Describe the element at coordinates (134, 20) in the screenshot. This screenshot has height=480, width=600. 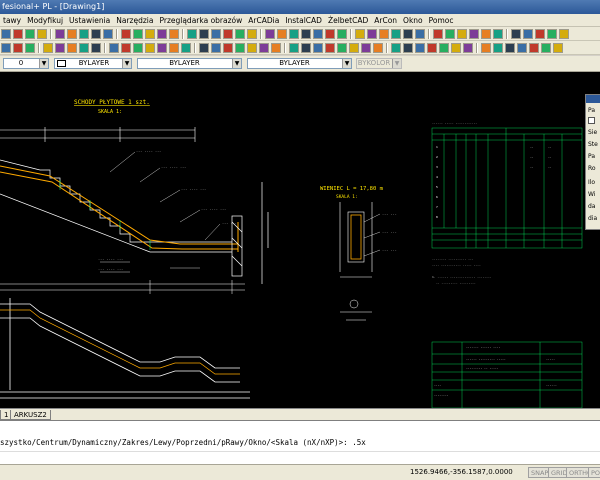
I see `menu-tools: Narzędzia` at that location.